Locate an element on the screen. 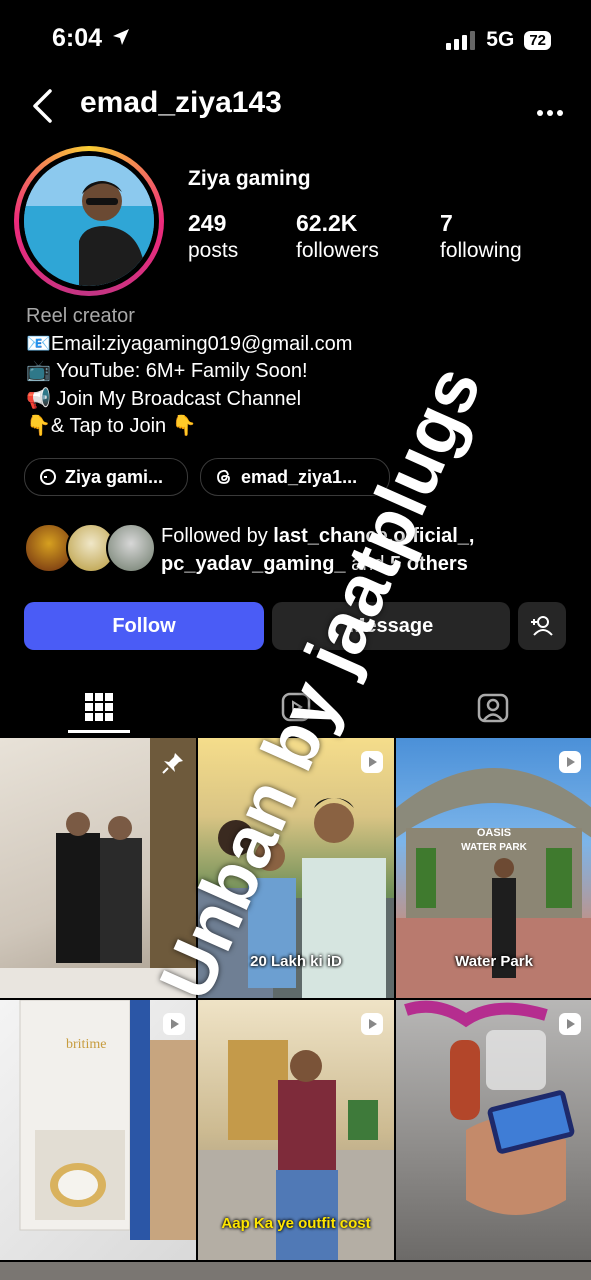 This screenshot has width=591, height=1280. stat-followers-value: 62.2K is located at coordinates (327, 223).